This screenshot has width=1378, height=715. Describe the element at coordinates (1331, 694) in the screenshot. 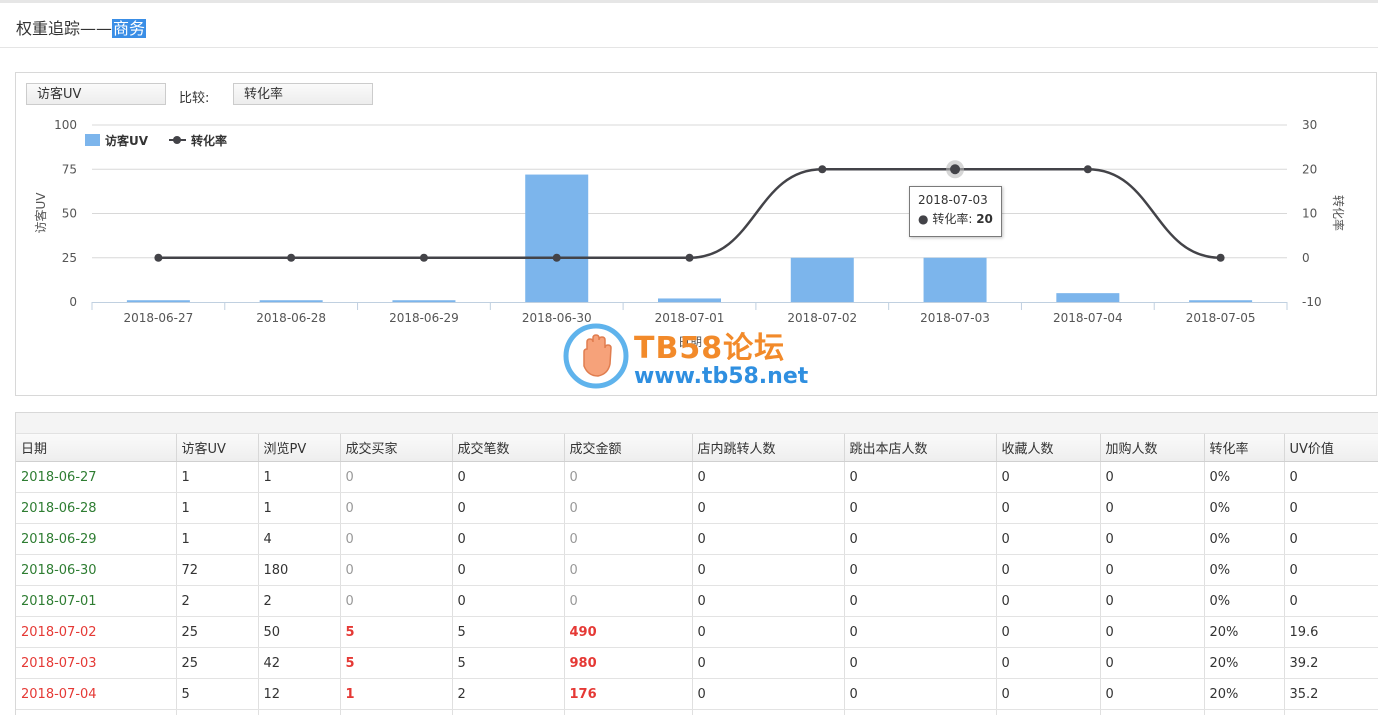

I see `table-cell: 35.2` at that location.